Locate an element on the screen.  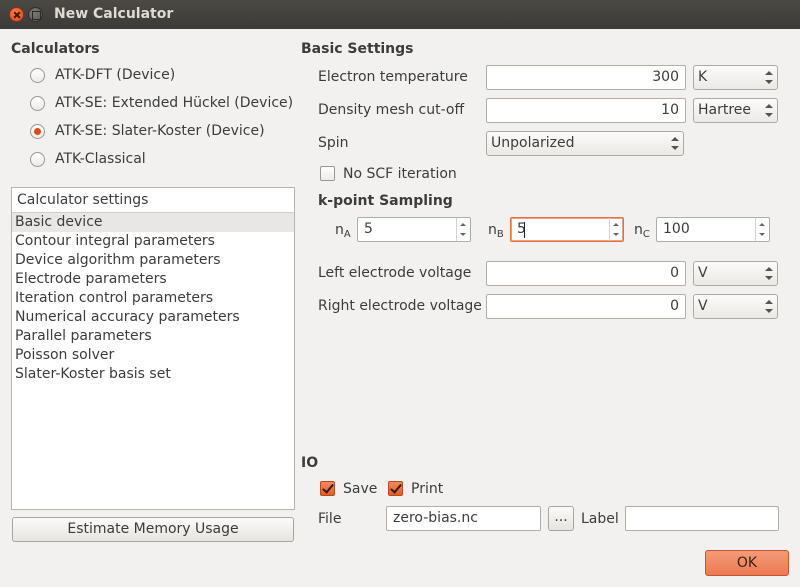
save-label: Save is located at coordinates (360, 489).